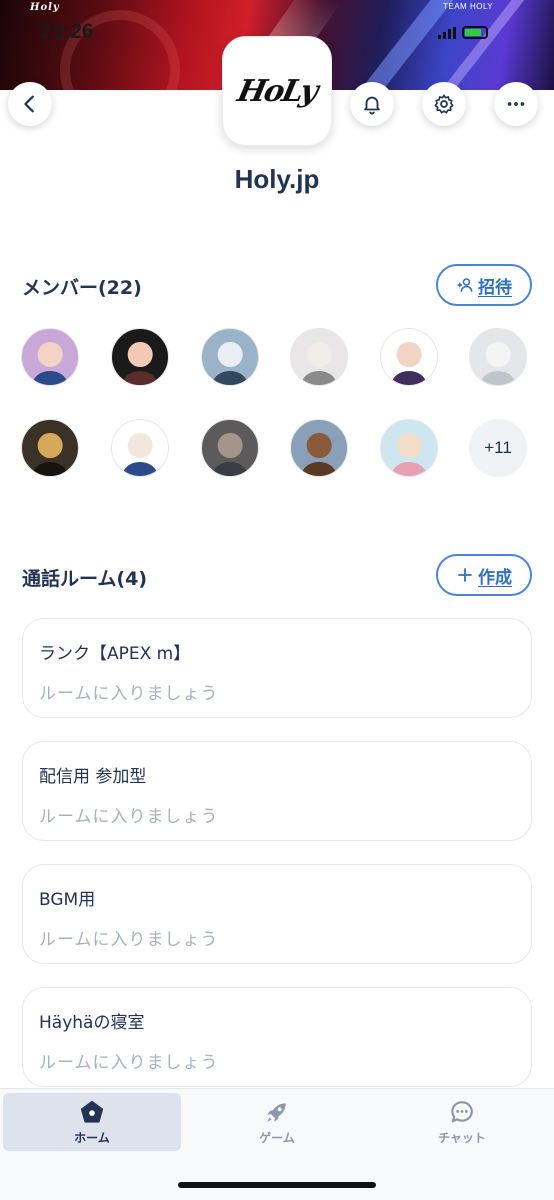 This screenshot has height=1200, width=554. What do you see at coordinates (277, 1037) in the screenshot?
I see `room-card: Häyhäの寝室 ルームに入りましょう` at bounding box center [277, 1037].